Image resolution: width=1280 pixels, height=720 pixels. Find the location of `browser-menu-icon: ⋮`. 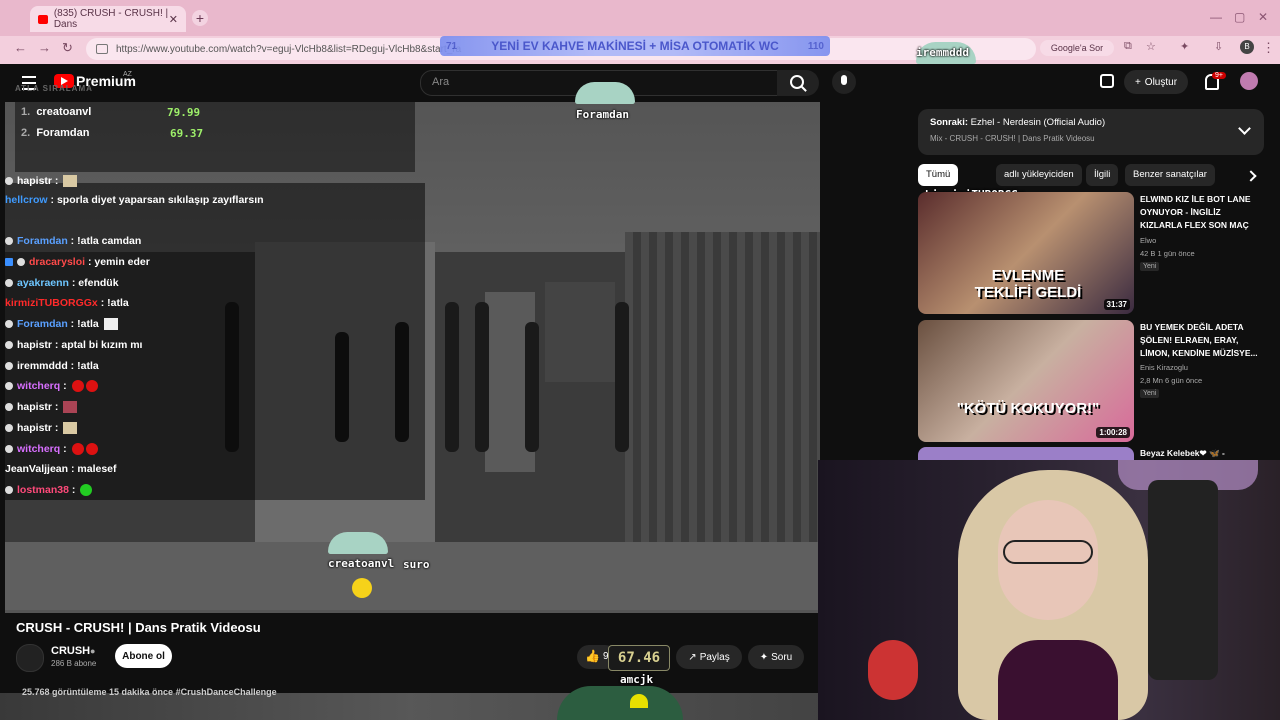

browser-menu-icon: ⋮ is located at coordinates (1268, 48).